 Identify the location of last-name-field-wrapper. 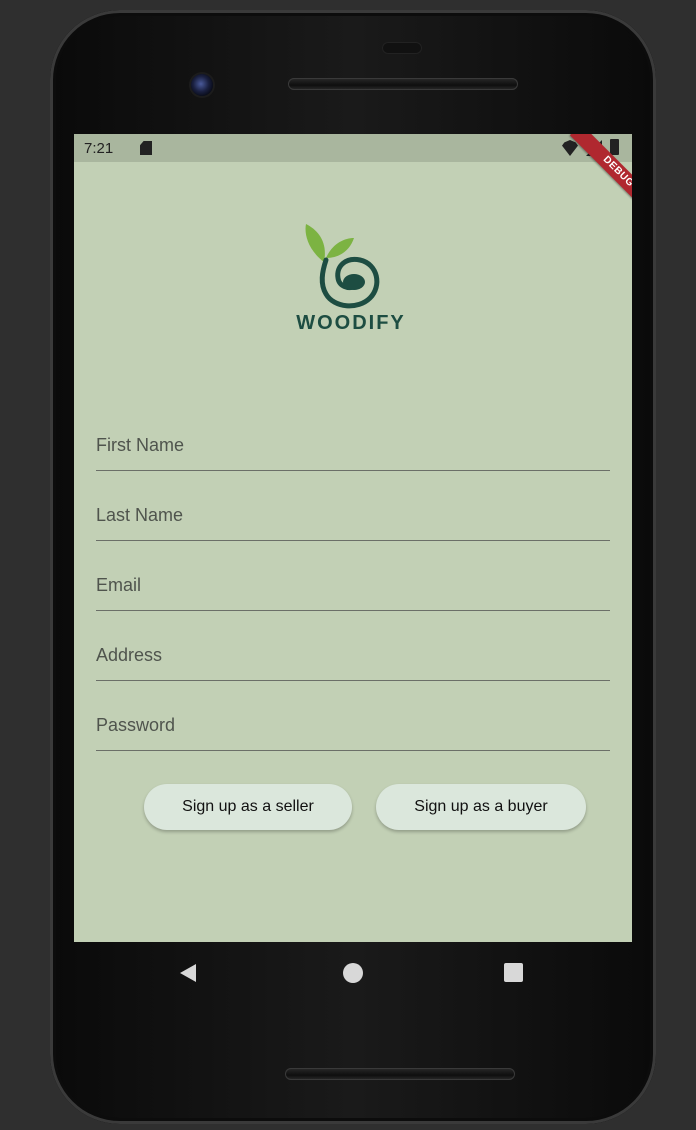
(353, 515).